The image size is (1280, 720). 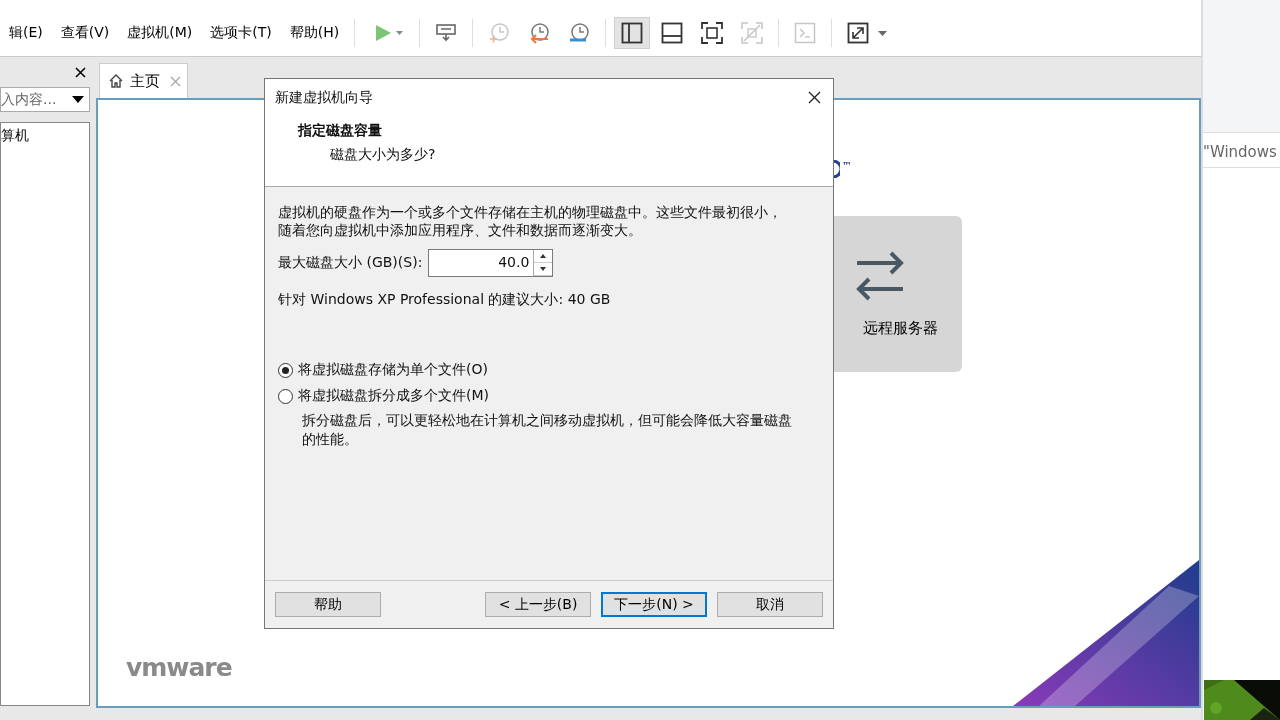 What do you see at coordinates (328, 604) in the screenshot?
I see `dialog-button: 帮助` at bounding box center [328, 604].